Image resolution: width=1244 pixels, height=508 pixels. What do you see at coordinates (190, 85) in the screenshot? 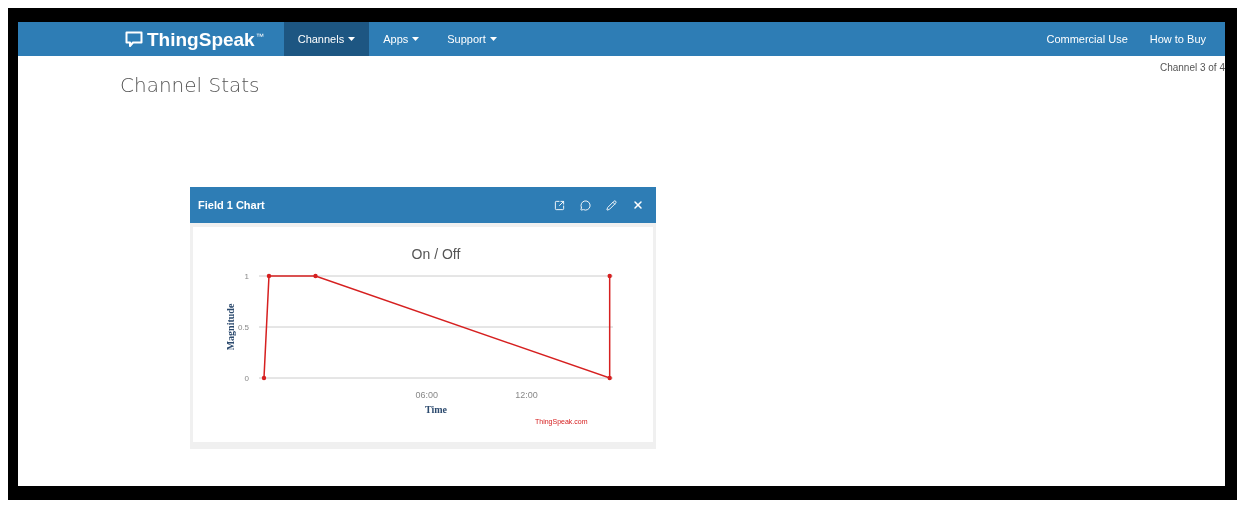
I see `page-title: Channel Stats` at bounding box center [190, 85].